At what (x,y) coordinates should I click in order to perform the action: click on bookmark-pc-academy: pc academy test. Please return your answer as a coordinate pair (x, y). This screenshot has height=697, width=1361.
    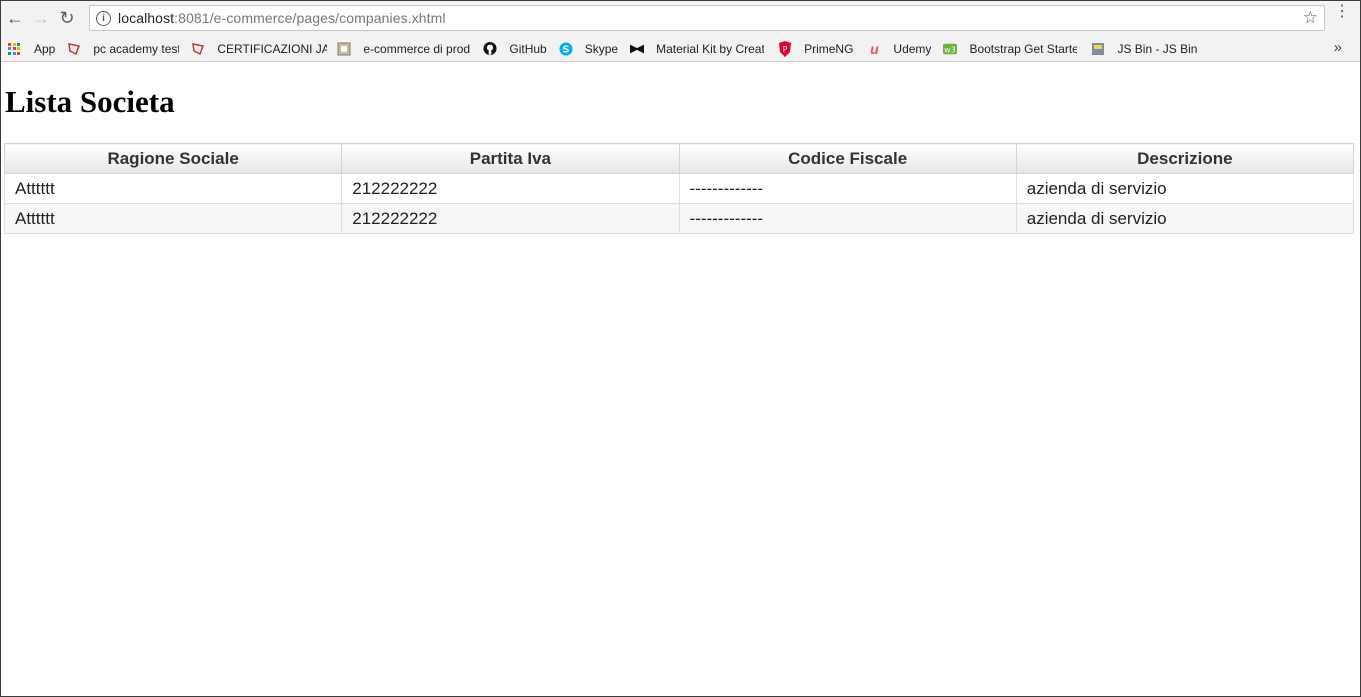
    Looking at the image, I should click on (123, 49).